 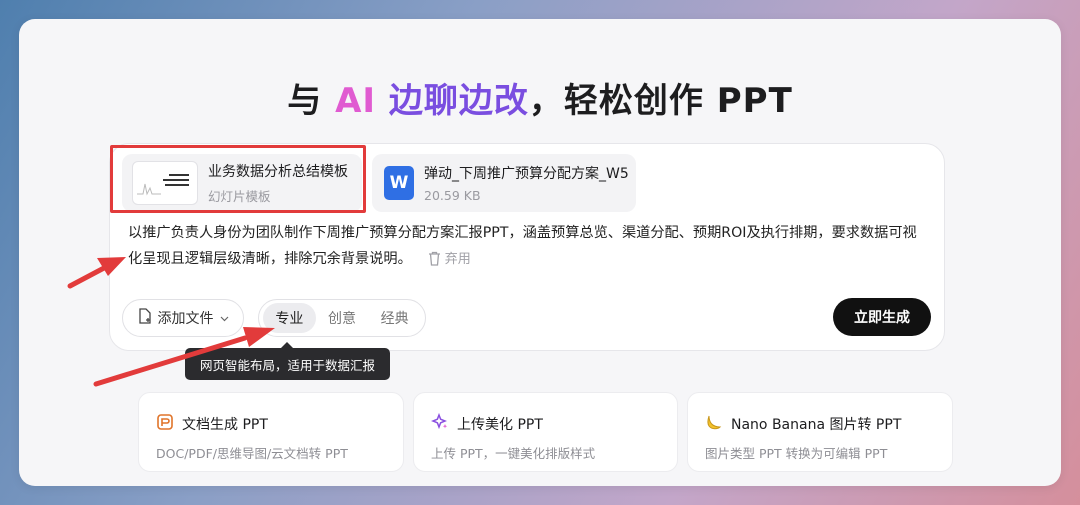 I want to click on annotation-arrows, so click(x=171, y=322).